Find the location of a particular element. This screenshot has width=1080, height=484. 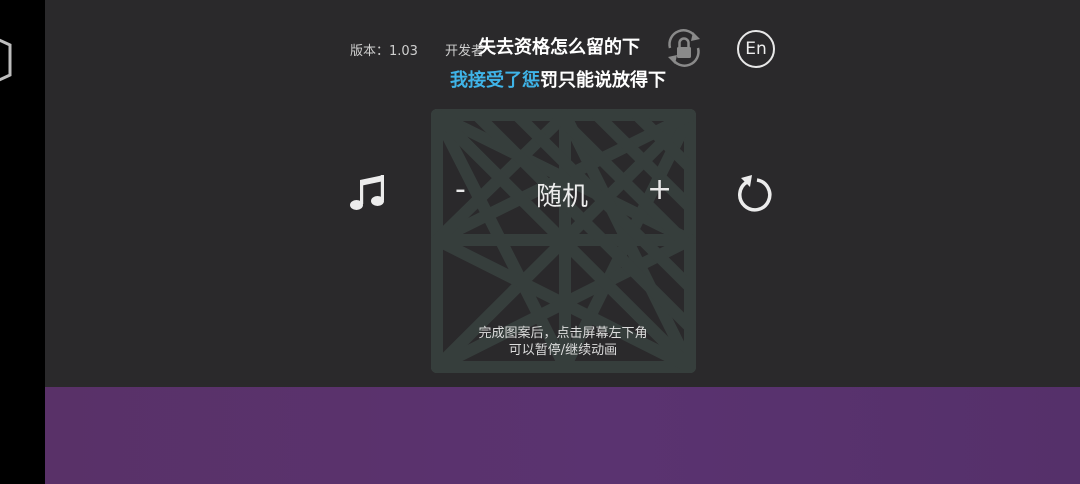

mode-label: 随机 is located at coordinates (562, 194).